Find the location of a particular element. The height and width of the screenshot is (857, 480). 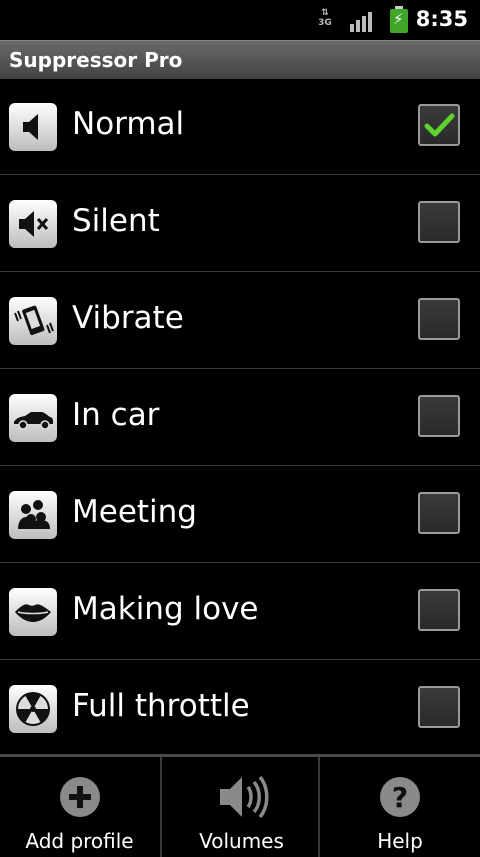

profile-row-in-car: In car is located at coordinates (240, 417).